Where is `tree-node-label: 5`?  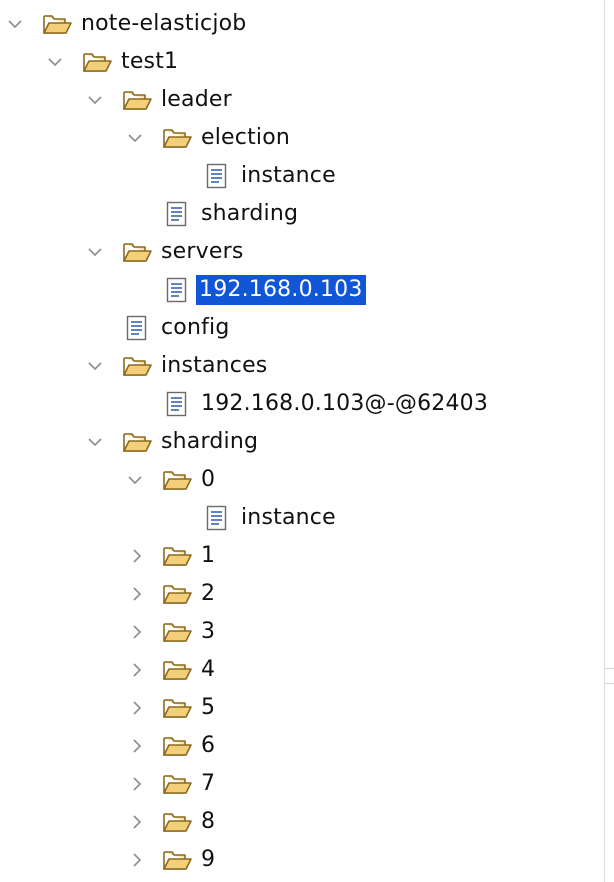 tree-node-label: 5 is located at coordinates (208, 707).